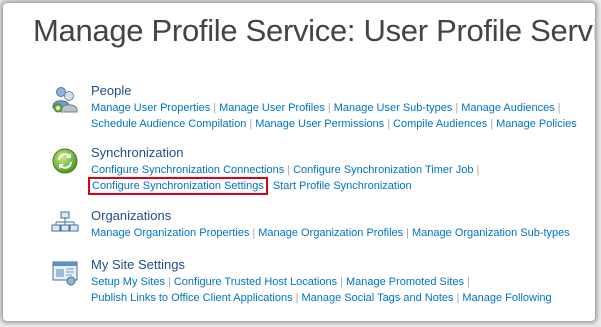 This screenshot has height=327, width=601. Describe the element at coordinates (128, 282) in the screenshot. I see `setup-my-sites-link: Setup My Sites` at that location.